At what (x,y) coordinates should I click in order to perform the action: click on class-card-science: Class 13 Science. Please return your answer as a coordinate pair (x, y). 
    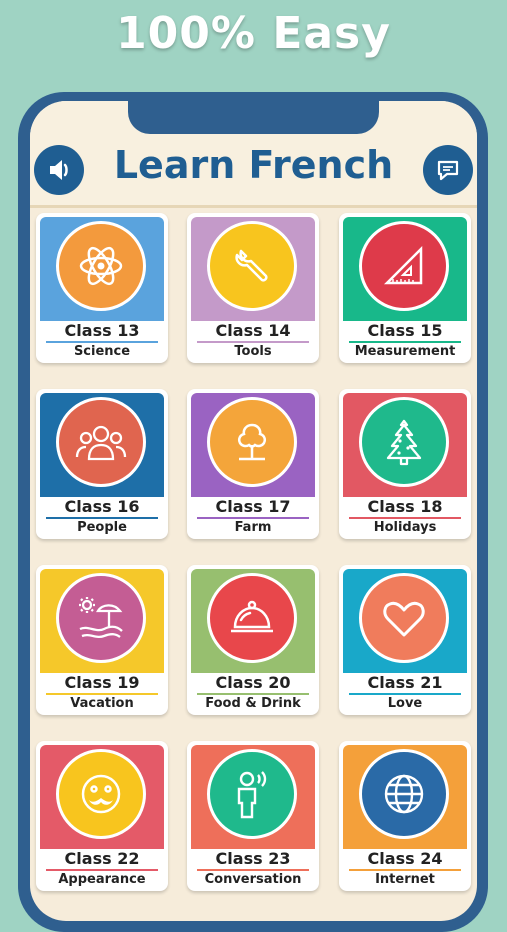
    Looking at the image, I should click on (102, 288).